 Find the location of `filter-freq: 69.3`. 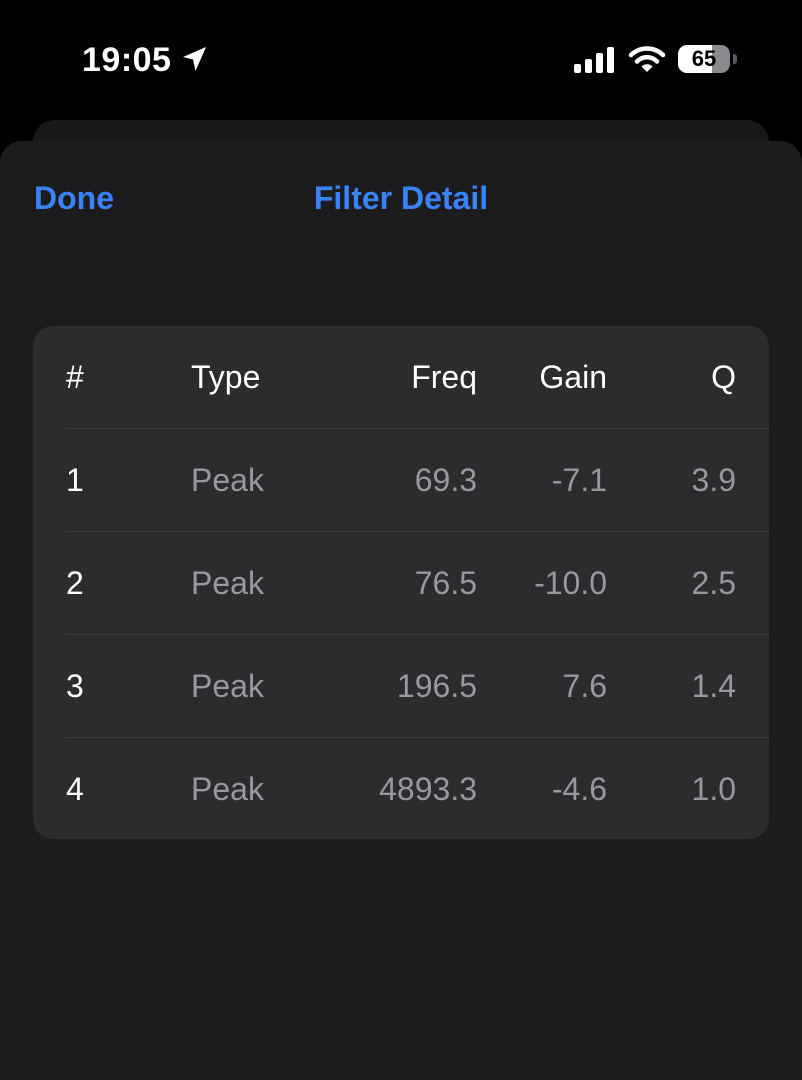

filter-freq: 69.3 is located at coordinates (445, 480).